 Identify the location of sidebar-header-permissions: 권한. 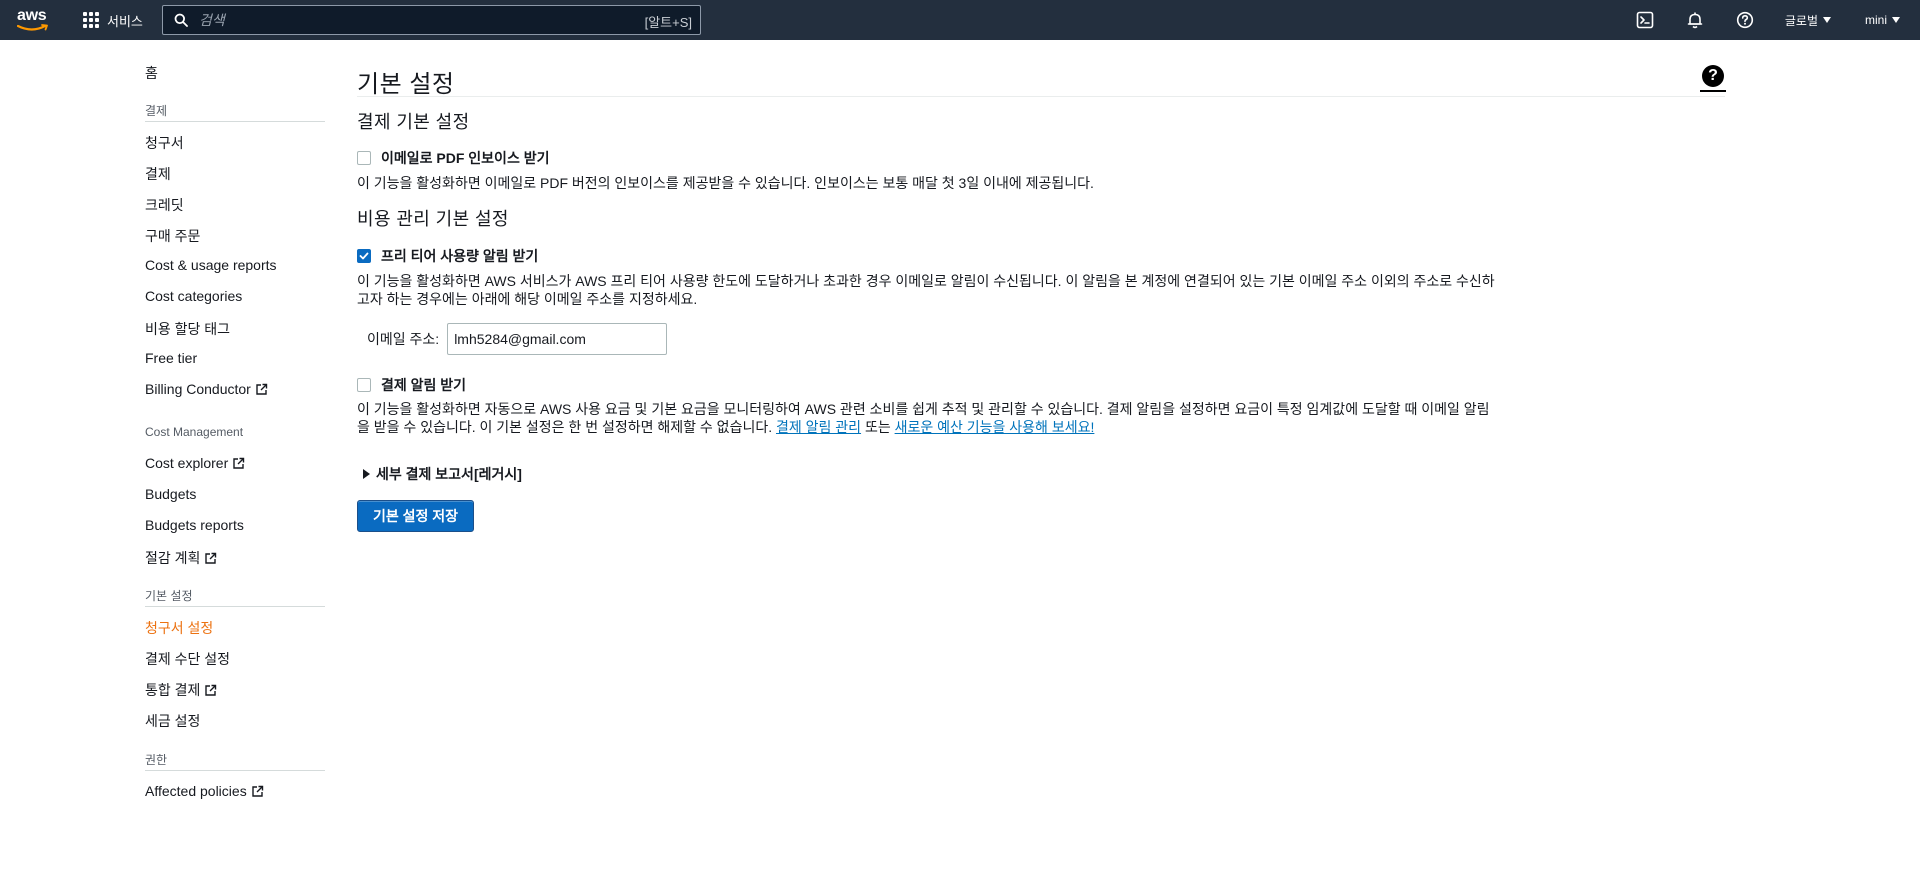
(156, 760).